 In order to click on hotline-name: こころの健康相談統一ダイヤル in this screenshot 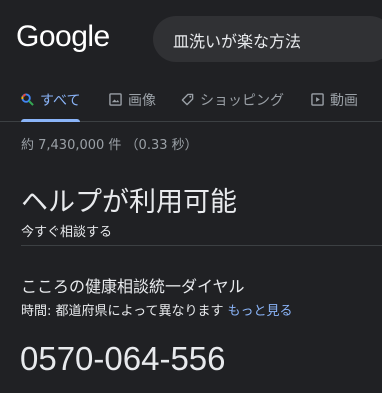, I will do `click(133, 286)`.